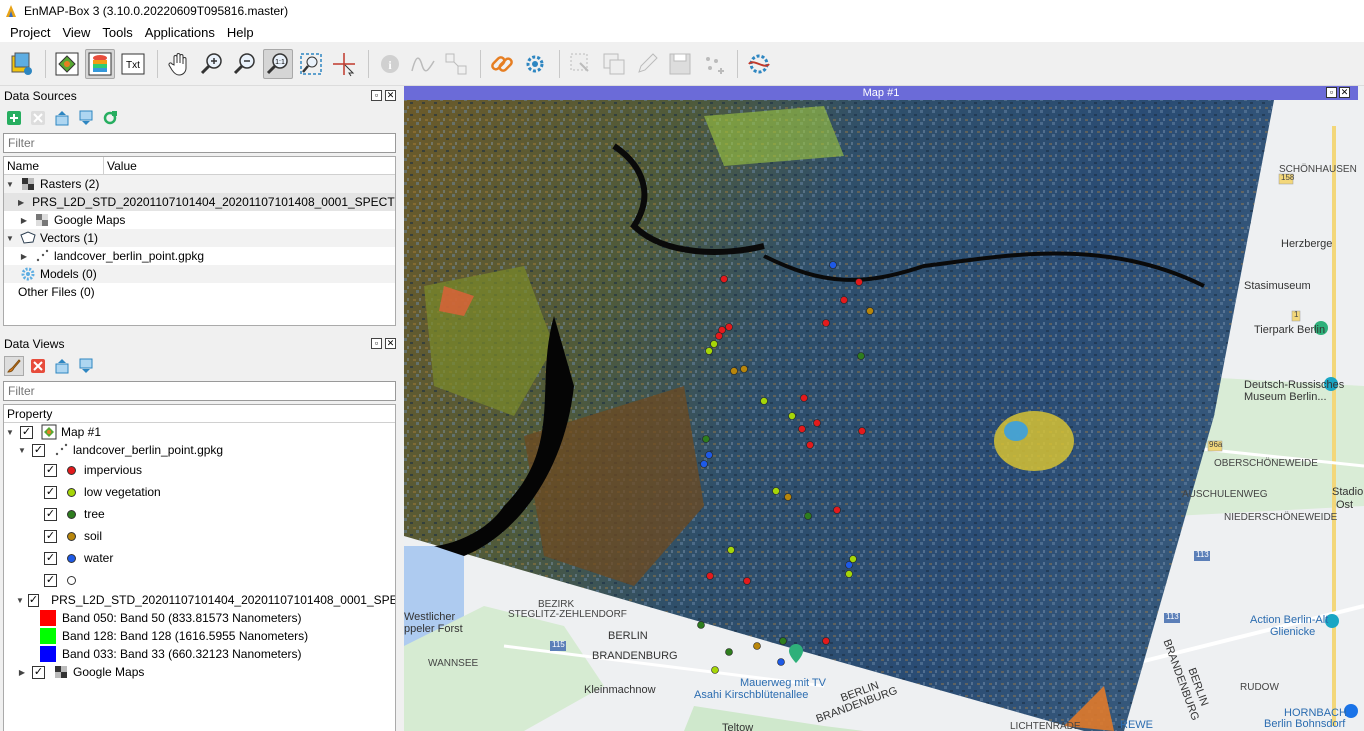  What do you see at coordinates (199, 292) in the screenshot?
I see `other-files-group: Other Files (0)` at bounding box center [199, 292].